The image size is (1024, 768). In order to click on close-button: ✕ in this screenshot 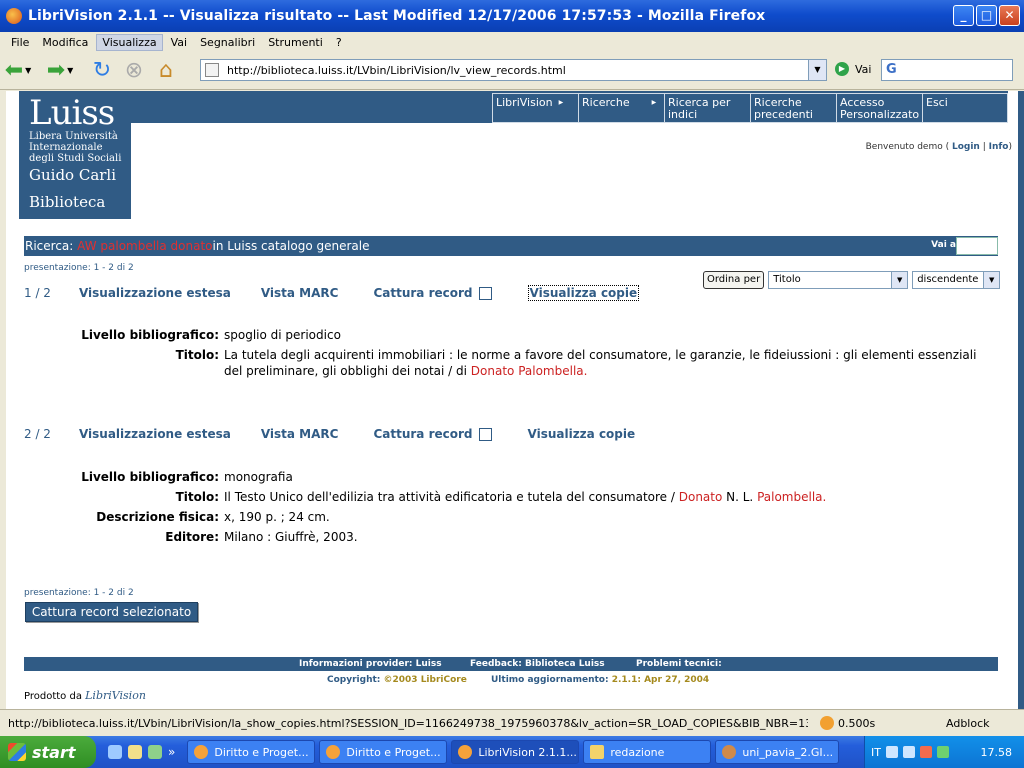, I will do `click(1009, 15)`.